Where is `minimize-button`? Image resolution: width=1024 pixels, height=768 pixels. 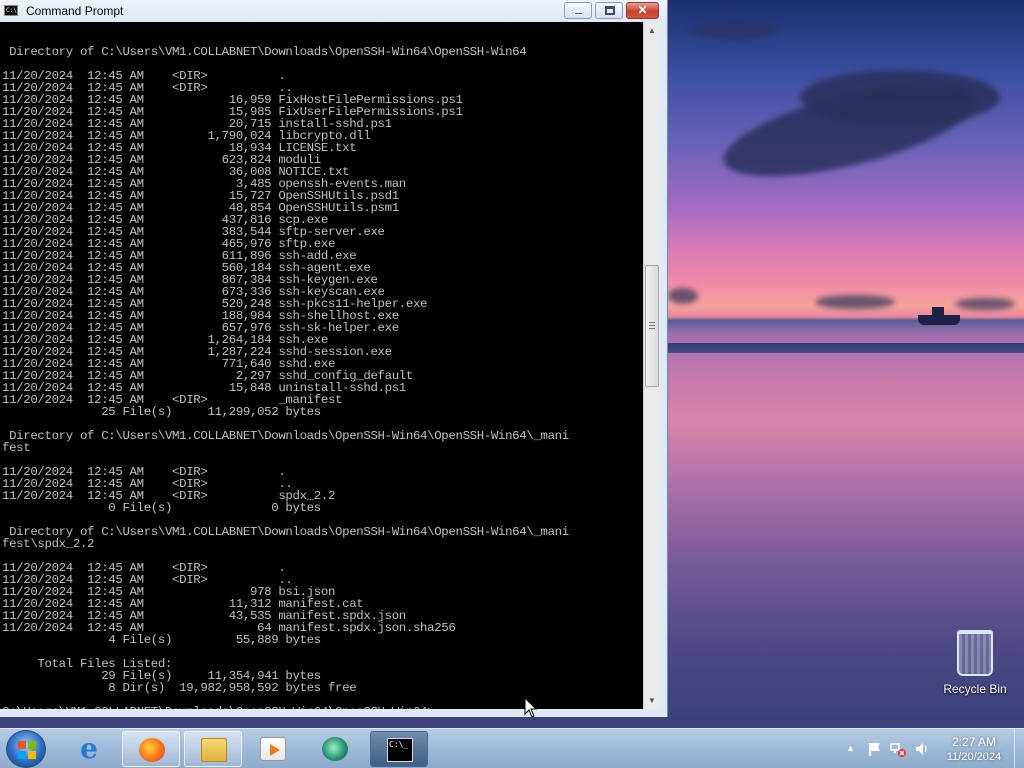
minimize-button is located at coordinates (578, 10).